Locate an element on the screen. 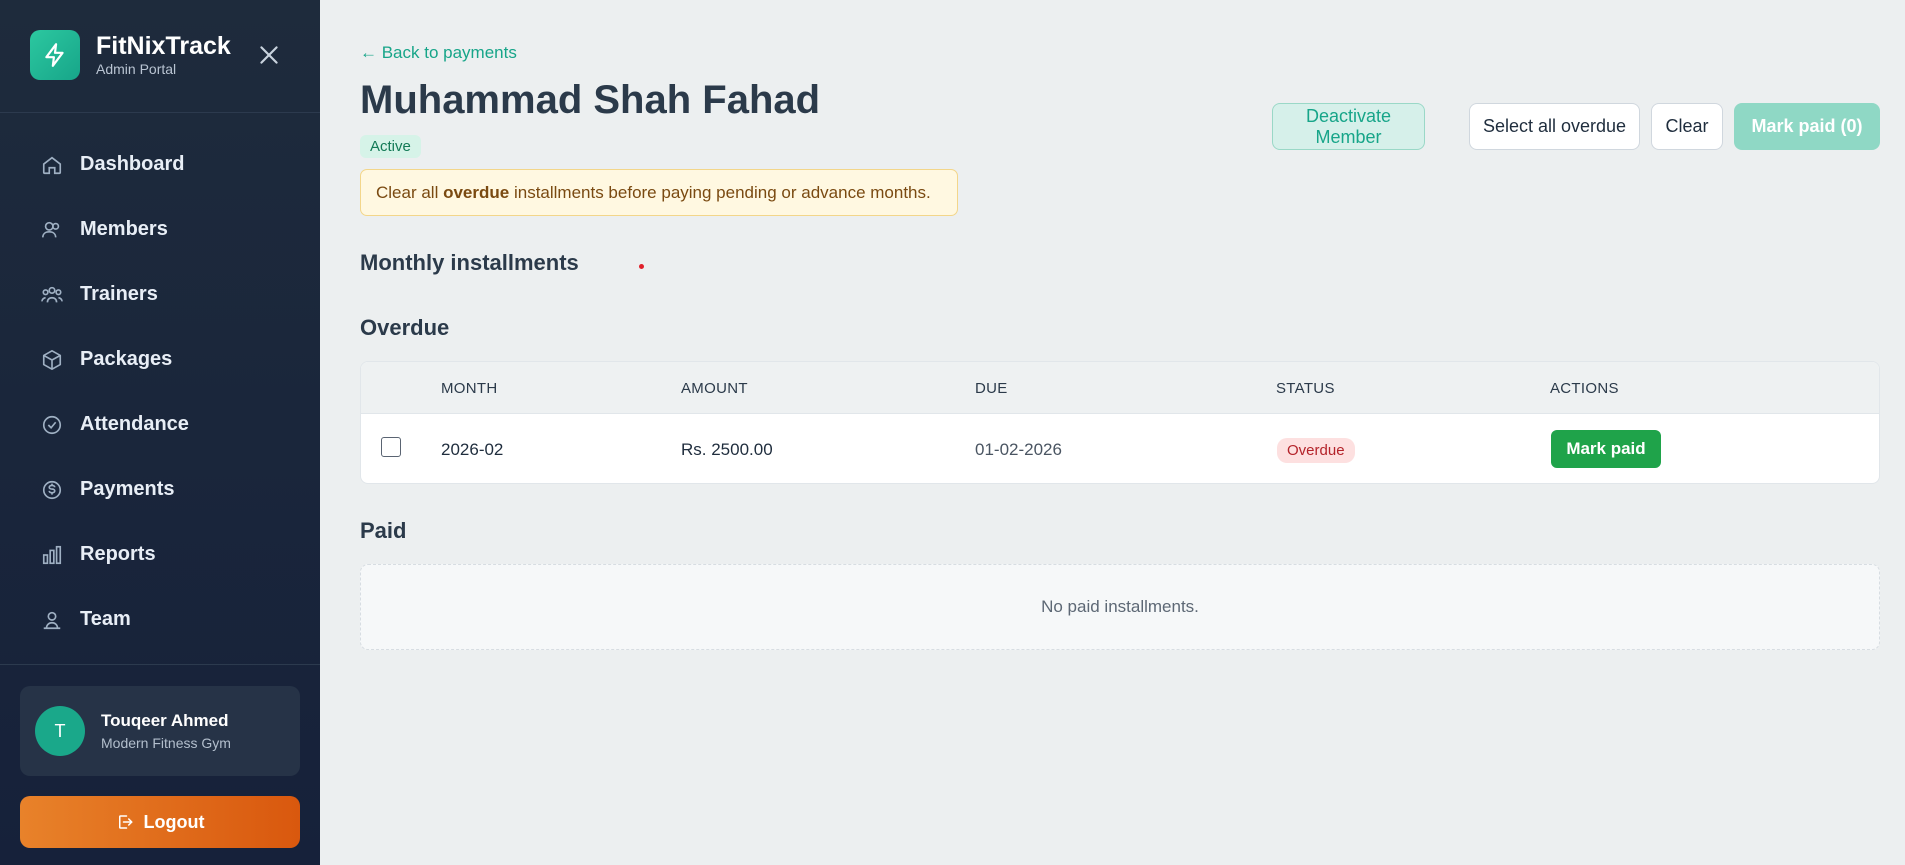 This screenshot has width=1905, height=865. app-subtitle: Admin Portal is located at coordinates (136, 69).